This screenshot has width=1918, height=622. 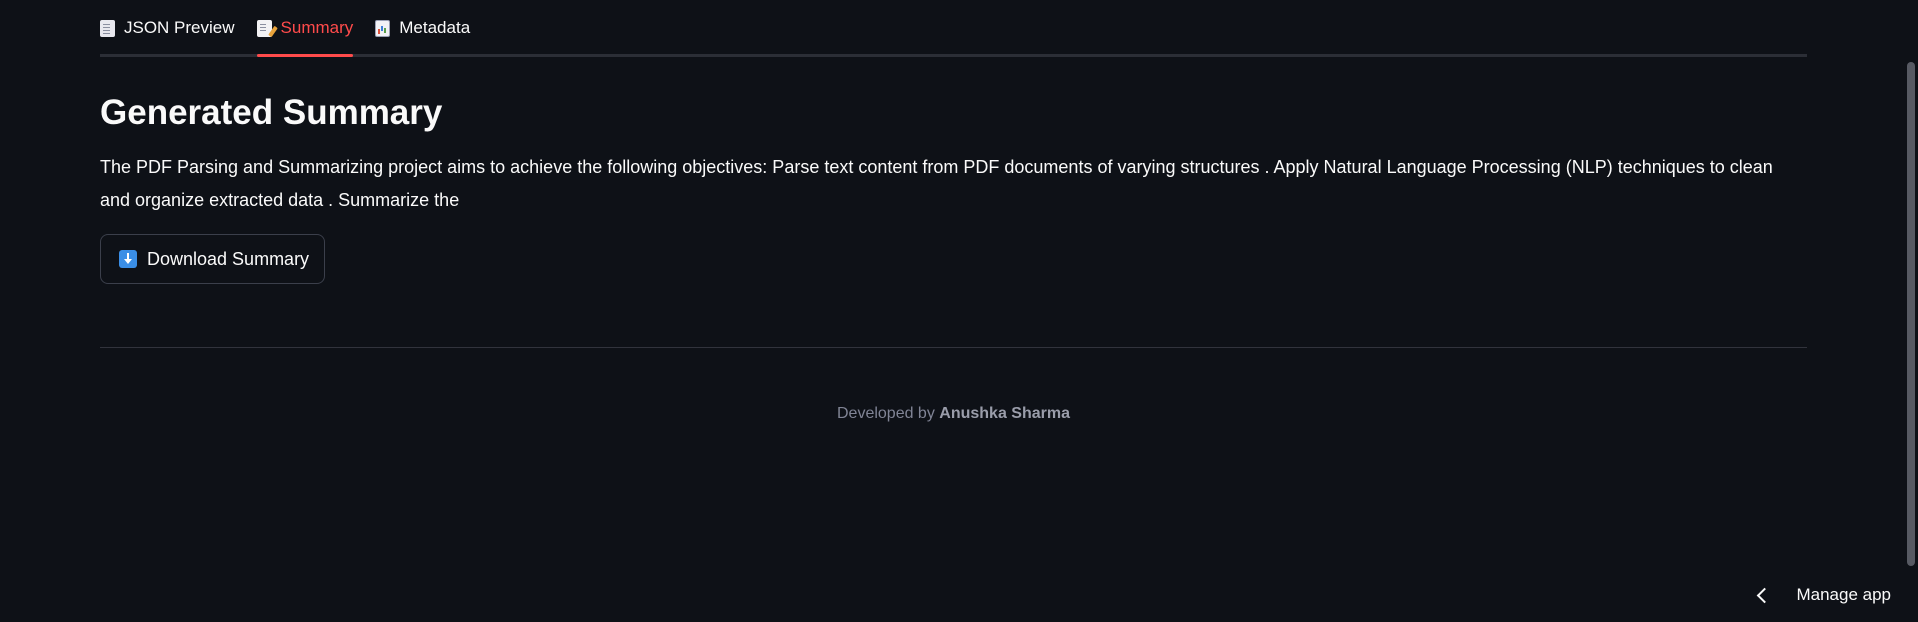 I want to click on manage-app-button: Manage app, so click(x=1824, y=595).